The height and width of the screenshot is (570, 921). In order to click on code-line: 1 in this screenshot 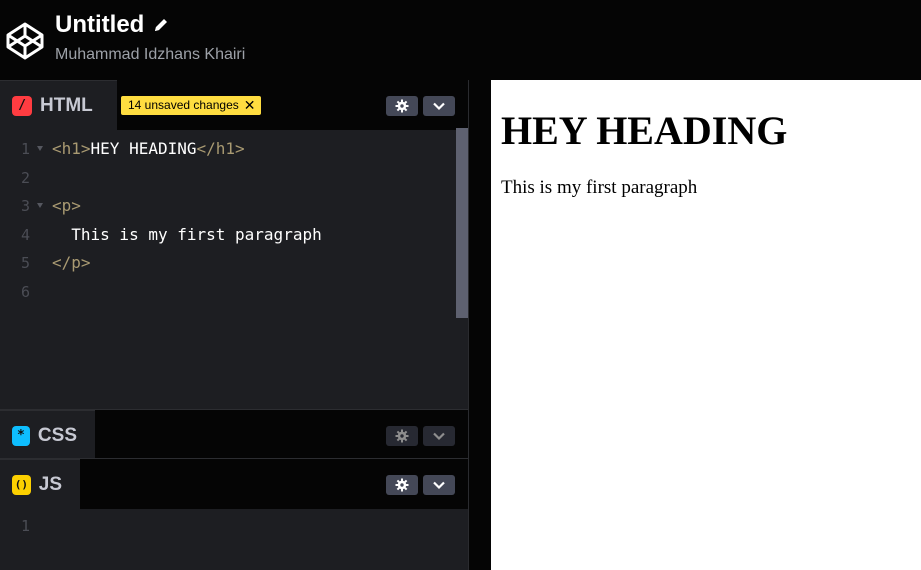, I will do `click(234, 526)`.